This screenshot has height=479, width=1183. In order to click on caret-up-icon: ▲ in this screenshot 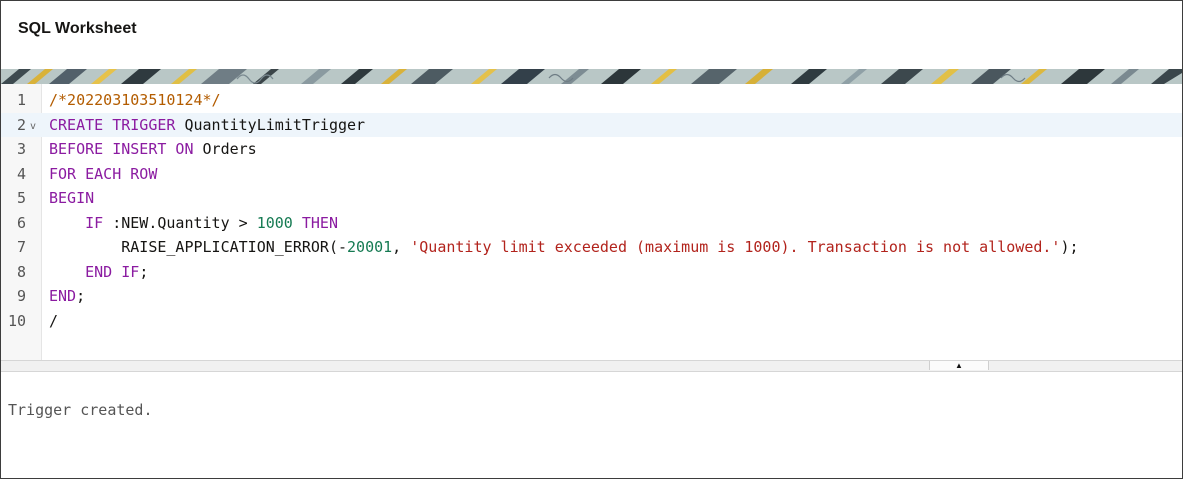, I will do `click(959, 365)`.